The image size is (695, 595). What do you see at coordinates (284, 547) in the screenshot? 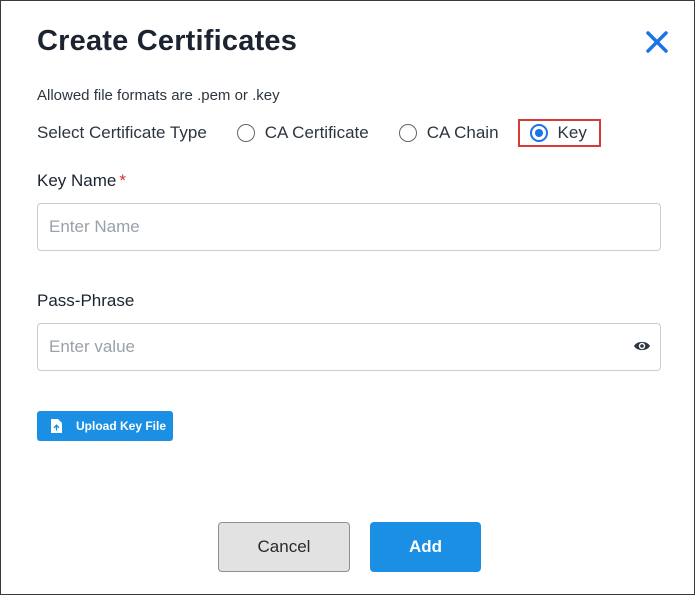
I see `cancel-button: Cancel` at bounding box center [284, 547].